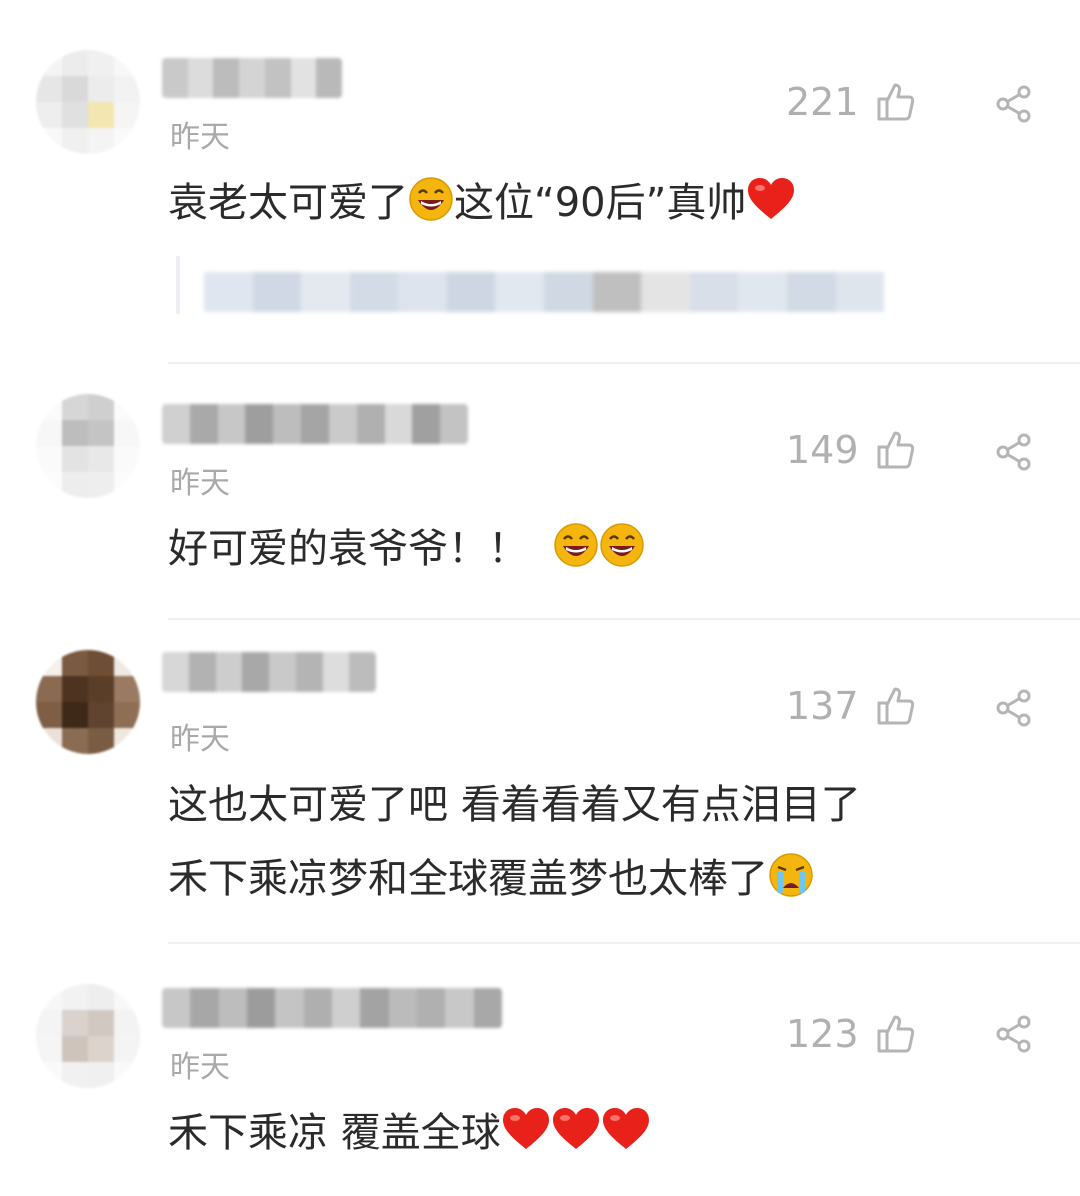 Image resolution: width=1080 pixels, height=1196 pixels. What do you see at coordinates (822, 1034) in the screenshot?
I see `like-count: 123` at bounding box center [822, 1034].